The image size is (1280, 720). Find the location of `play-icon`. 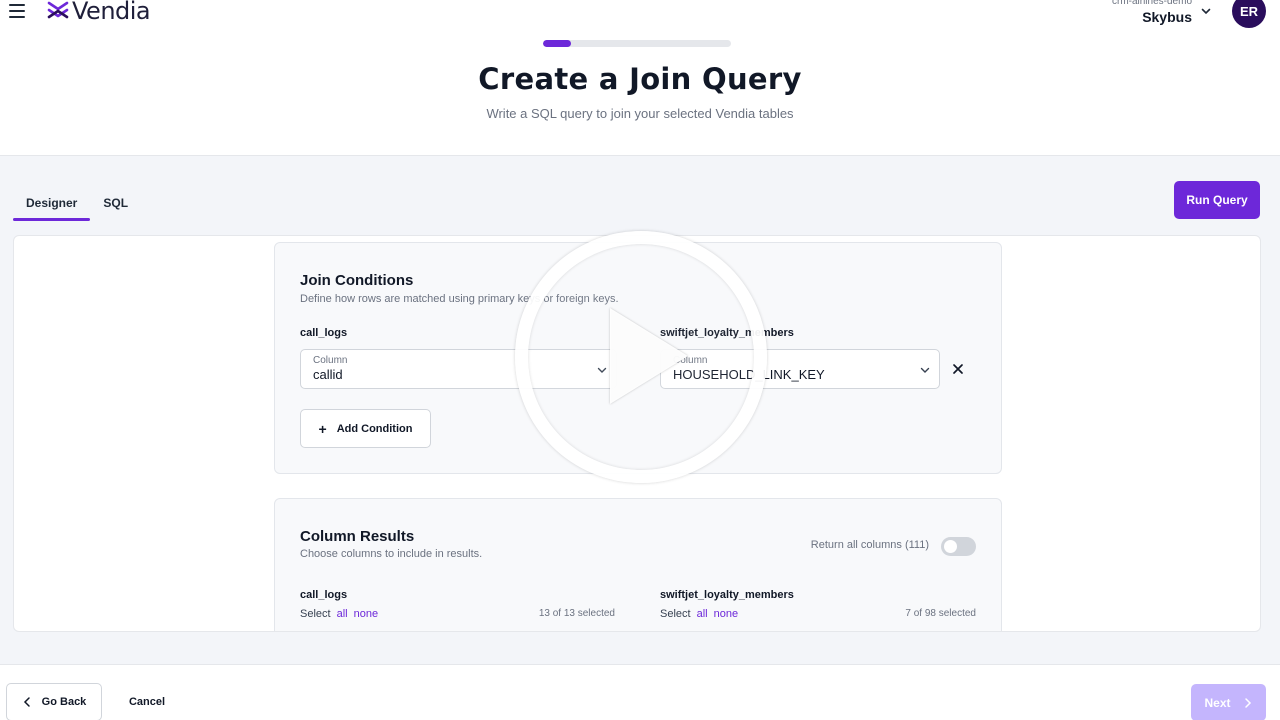

play-icon is located at coordinates (649, 356).